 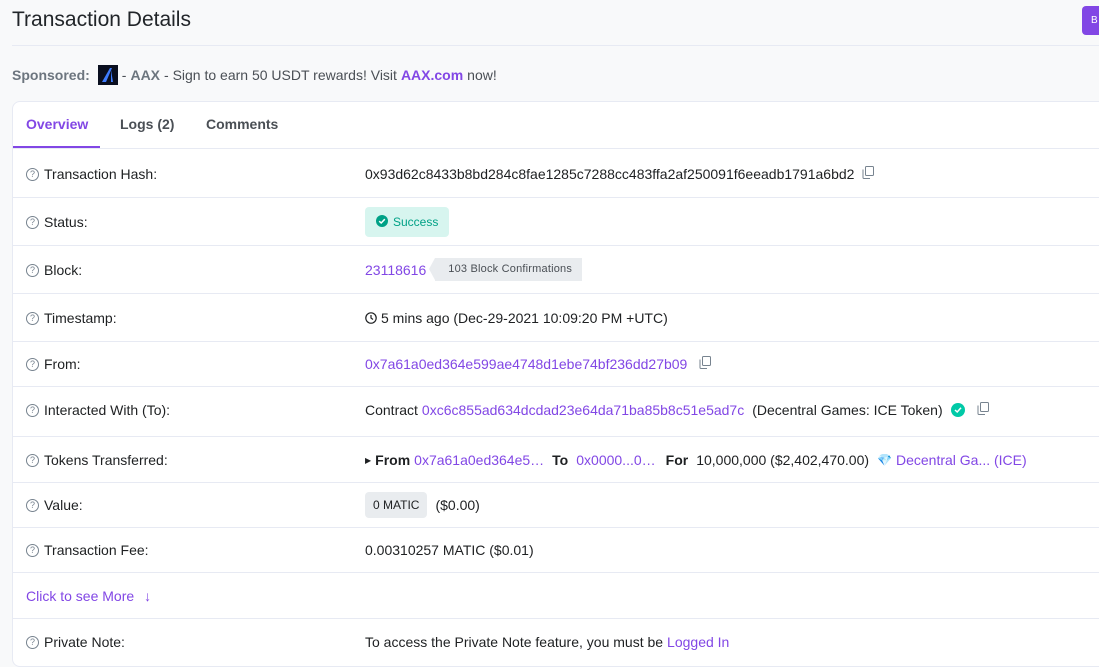 What do you see at coordinates (506, 269) in the screenshot?
I see `block-confirmations-badge: 103 Block Confirmations` at bounding box center [506, 269].